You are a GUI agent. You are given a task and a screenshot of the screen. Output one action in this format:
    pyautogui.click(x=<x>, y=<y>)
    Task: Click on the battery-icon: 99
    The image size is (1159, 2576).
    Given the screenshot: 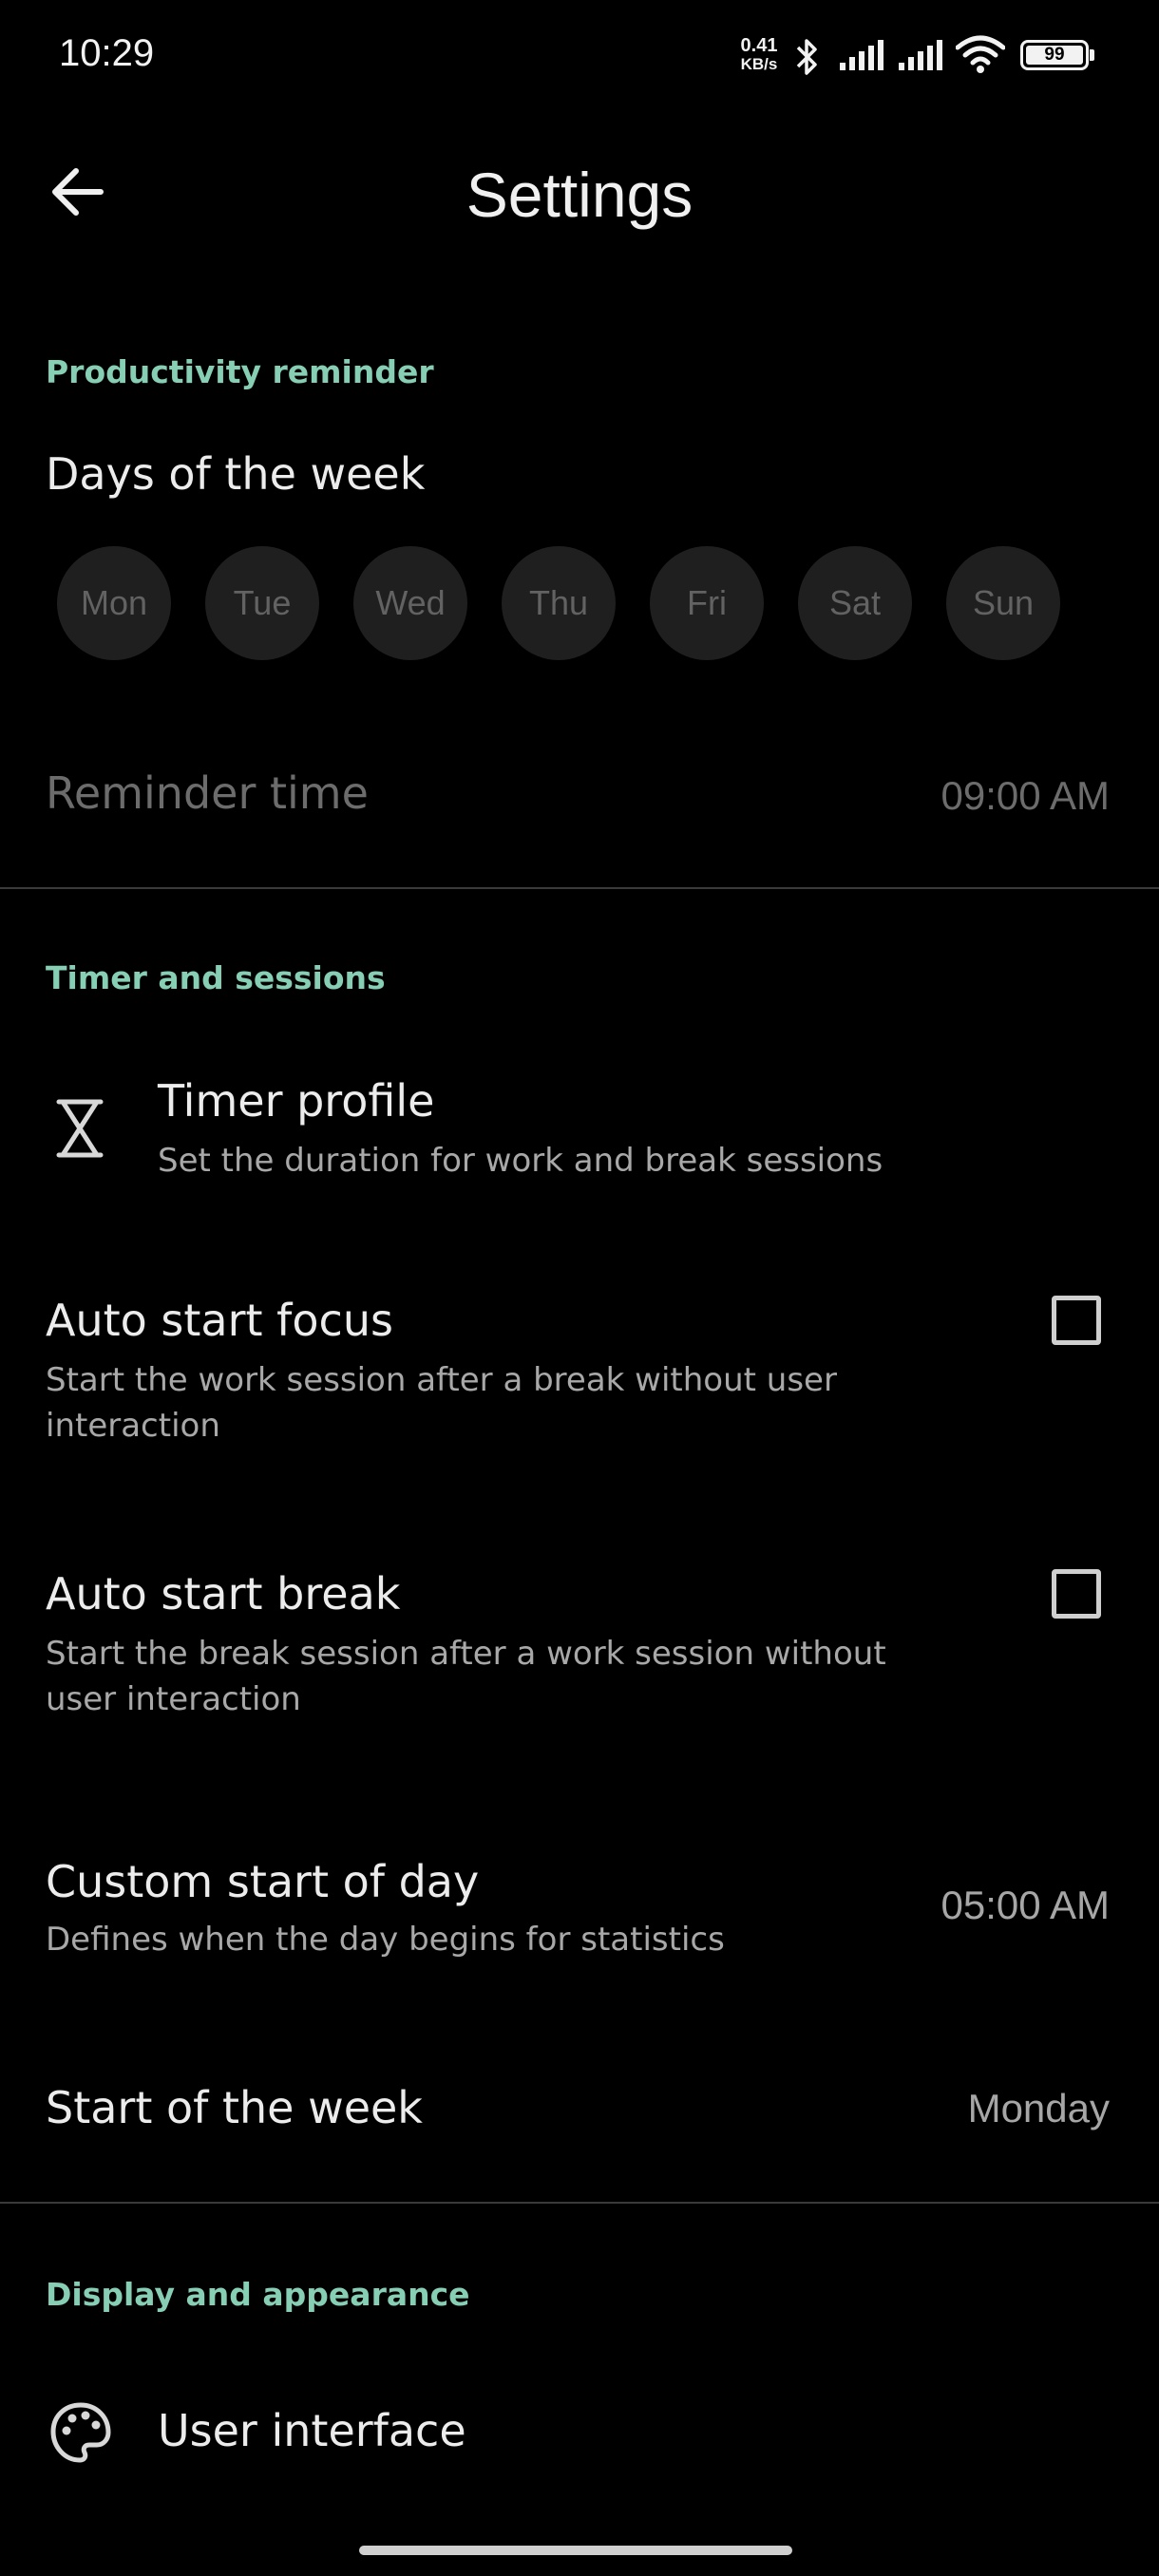 What is the action you would take?
    pyautogui.click(x=1054, y=55)
    